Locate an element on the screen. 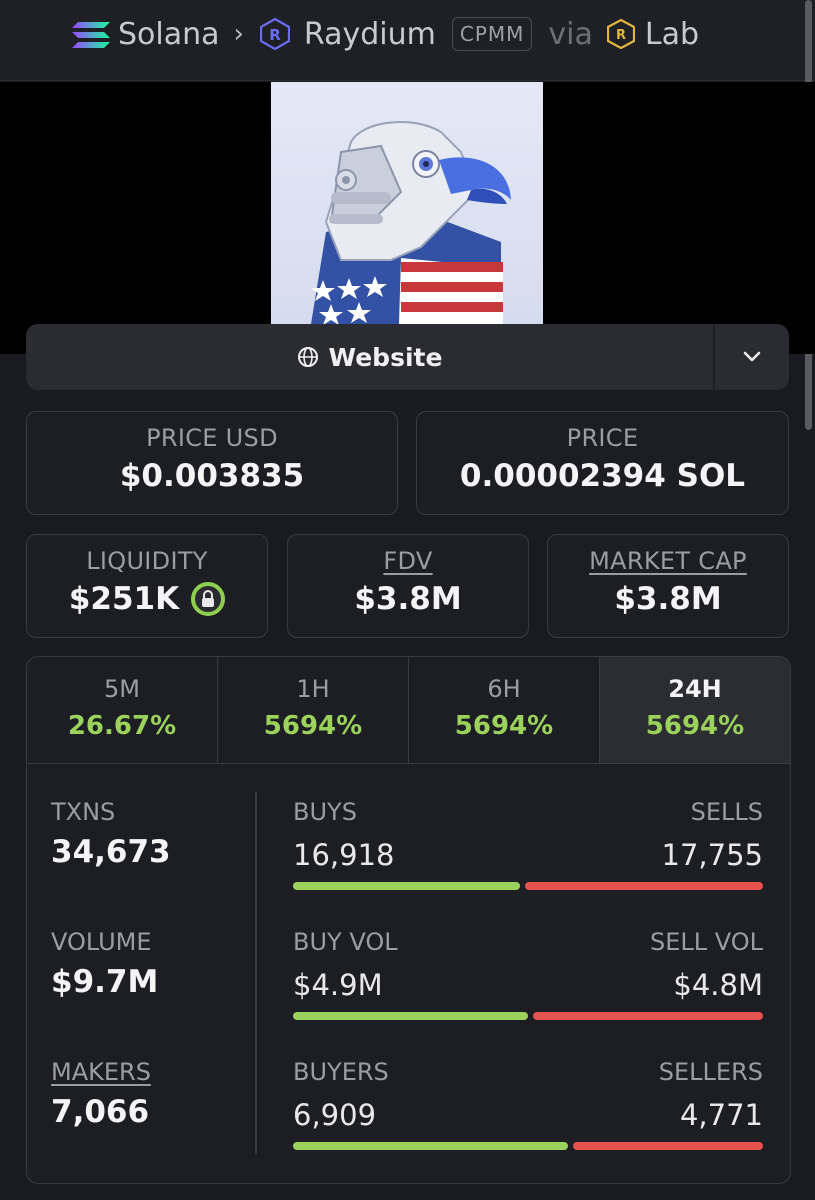  price-usd-card: PRICE USD $0.003835 is located at coordinates (212, 463).